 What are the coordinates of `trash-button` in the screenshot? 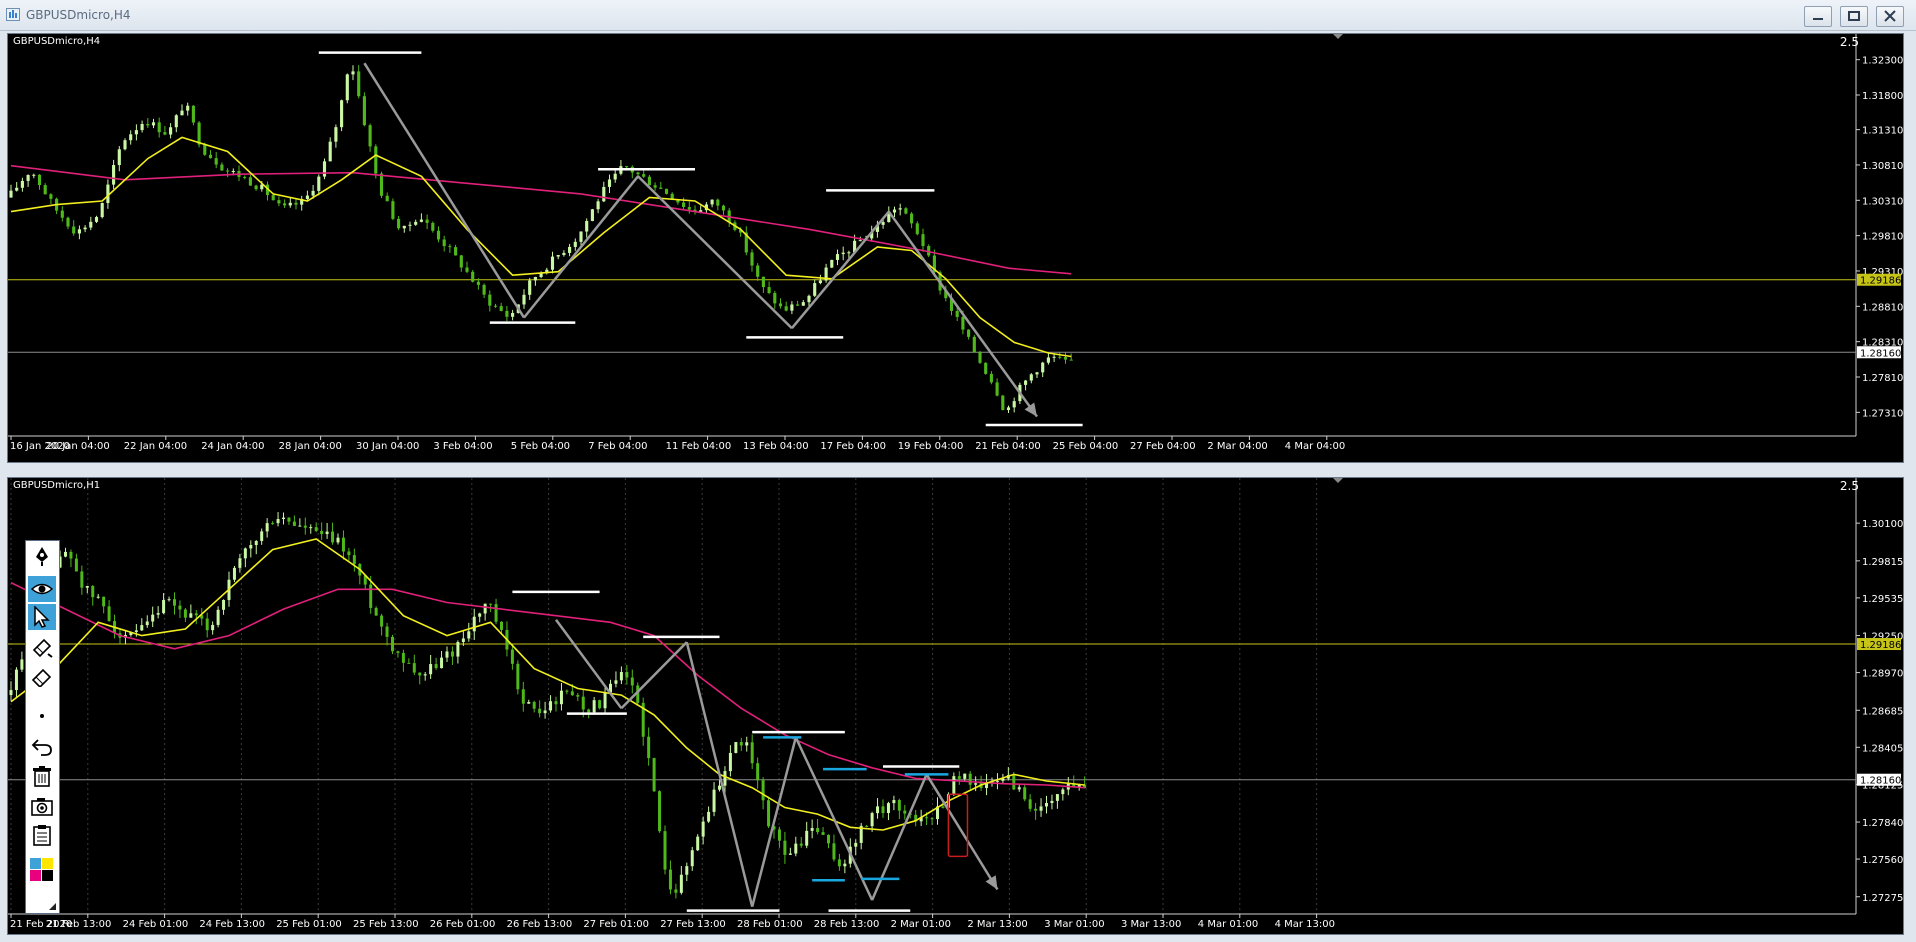 It's located at (42, 776).